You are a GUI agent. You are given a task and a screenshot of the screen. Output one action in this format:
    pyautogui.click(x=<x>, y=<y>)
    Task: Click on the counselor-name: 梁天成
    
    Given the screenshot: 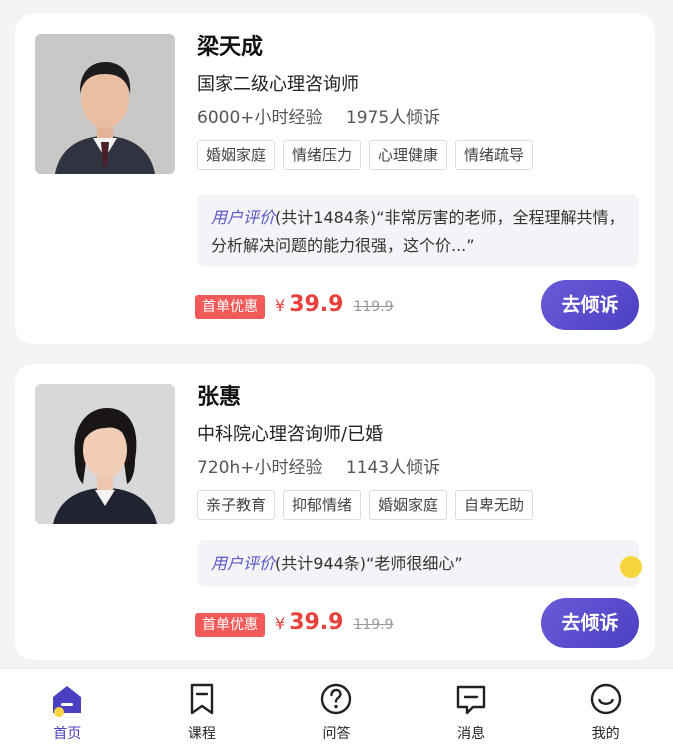 What is the action you would take?
    pyautogui.click(x=230, y=47)
    